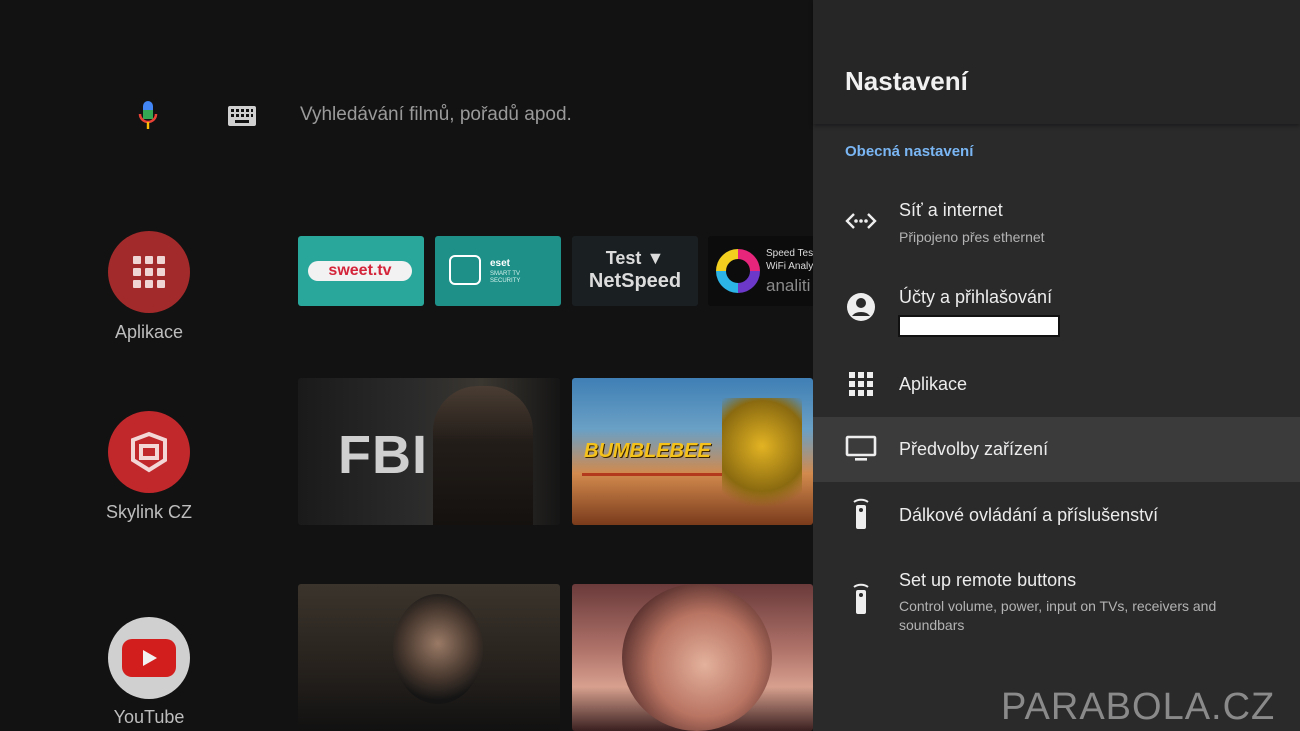  What do you see at coordinates (242, 116) in the screenshot?
I see `keyboard-icon` at bounding box center [242, 116].